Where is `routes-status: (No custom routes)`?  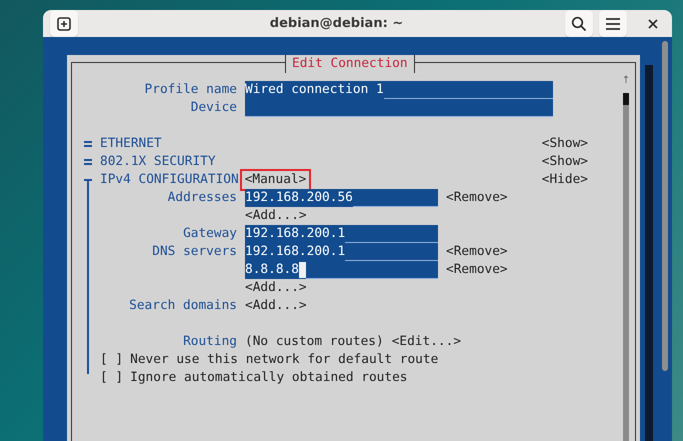
routes-status: (No custom routes) is located at coordinates (314, 342).